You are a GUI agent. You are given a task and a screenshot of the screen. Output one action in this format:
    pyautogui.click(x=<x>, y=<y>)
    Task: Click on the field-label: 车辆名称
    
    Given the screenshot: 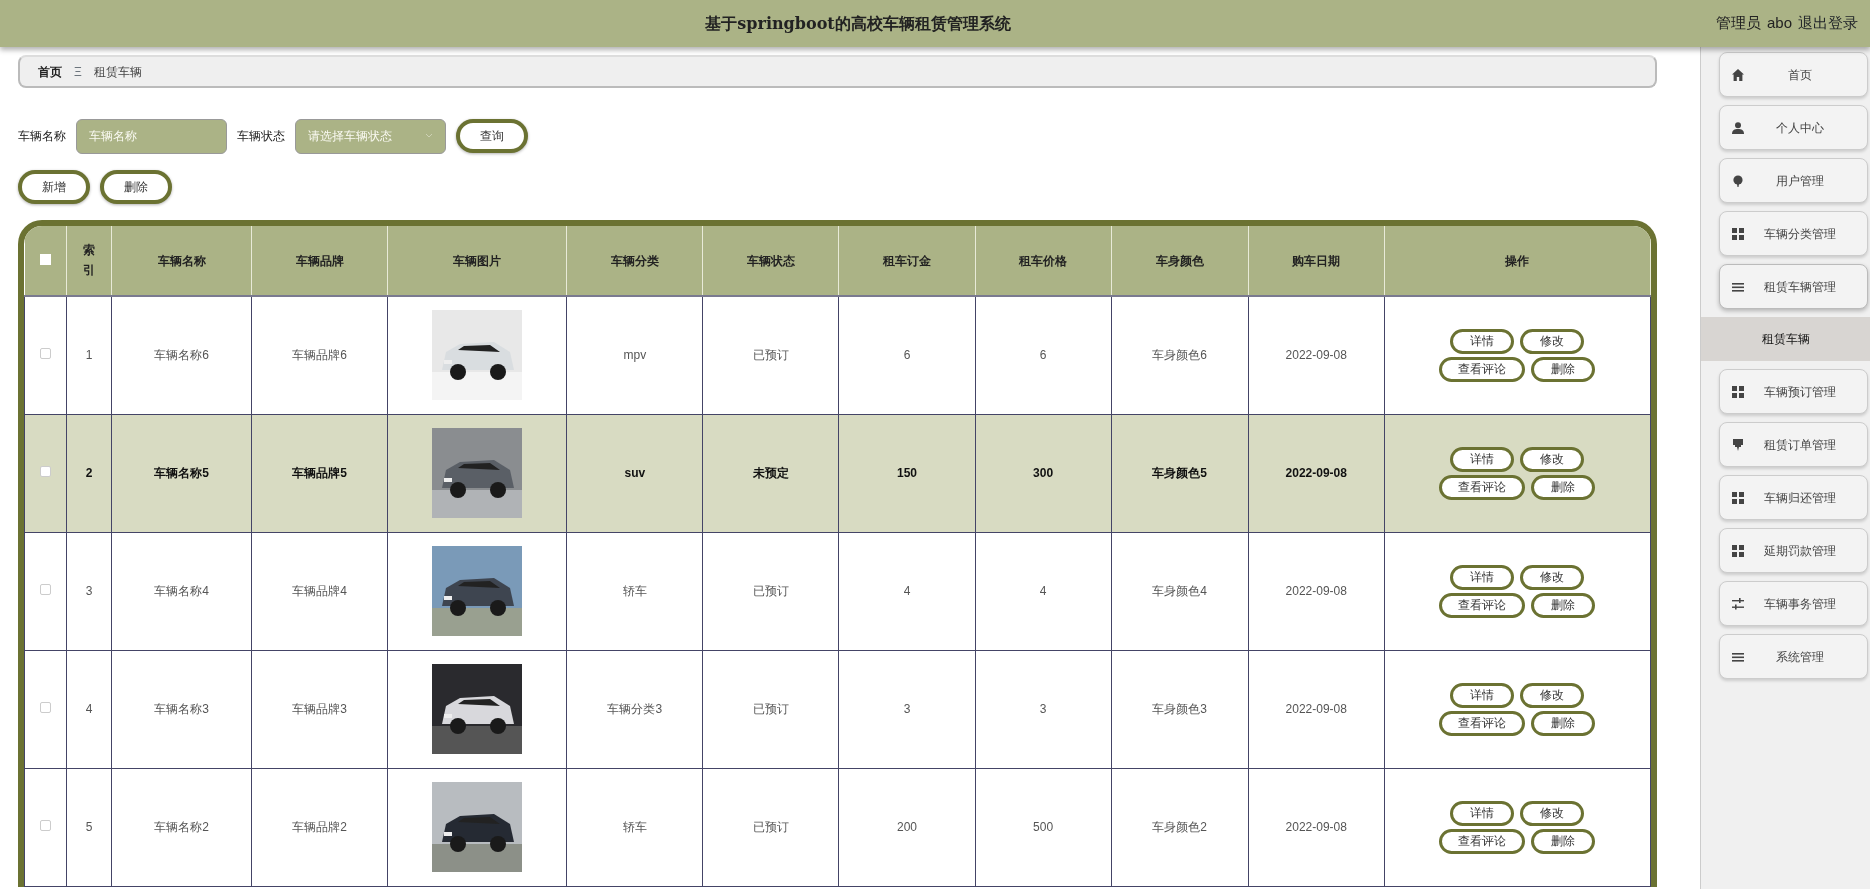 What is the action you would take?
    pyautogui.click(x=42, y=136)
    